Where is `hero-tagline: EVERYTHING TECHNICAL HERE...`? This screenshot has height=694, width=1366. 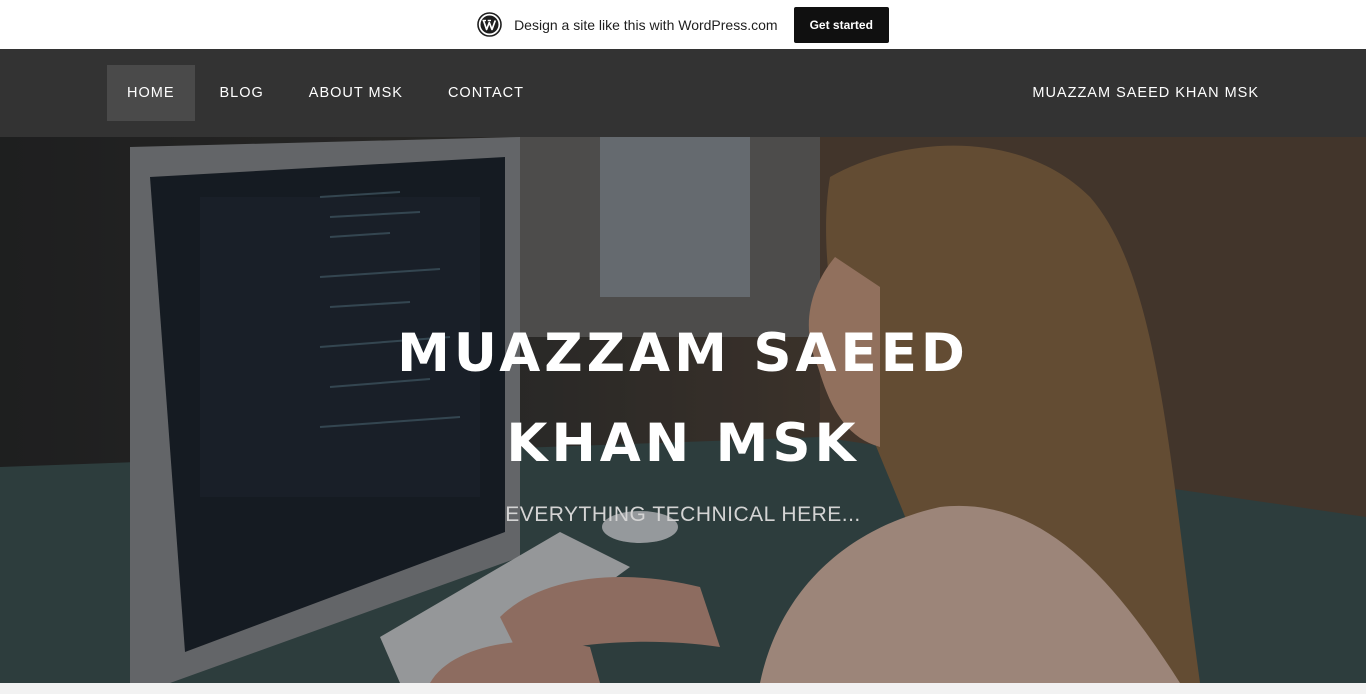
hero-tagline: EVERYTHING TECHNICAL HERE... is located at coordinates (683, 514).